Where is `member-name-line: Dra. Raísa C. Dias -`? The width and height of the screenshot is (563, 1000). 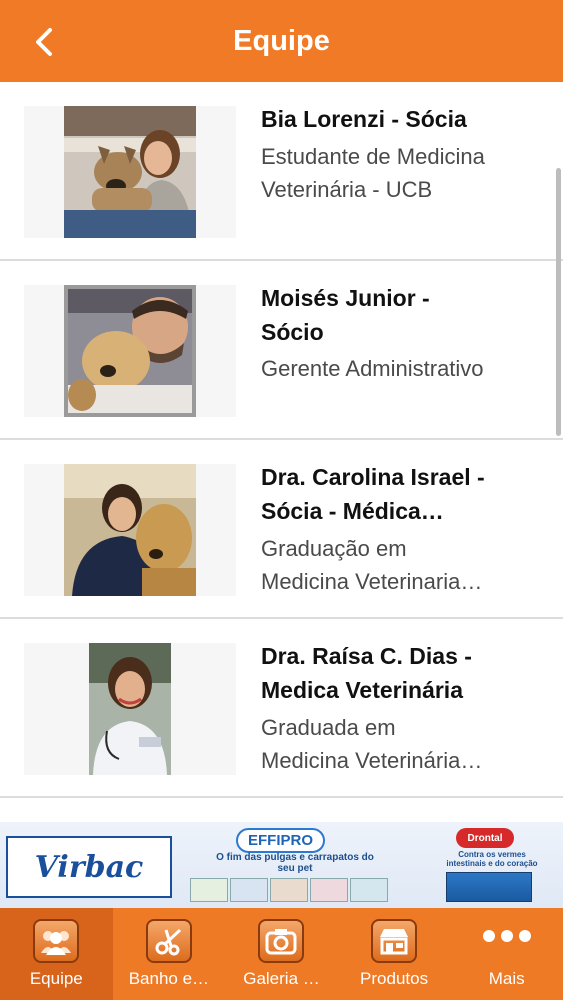
member-name-line: Dra. Raísa C. Dias - is located at coordinates (366, 656).